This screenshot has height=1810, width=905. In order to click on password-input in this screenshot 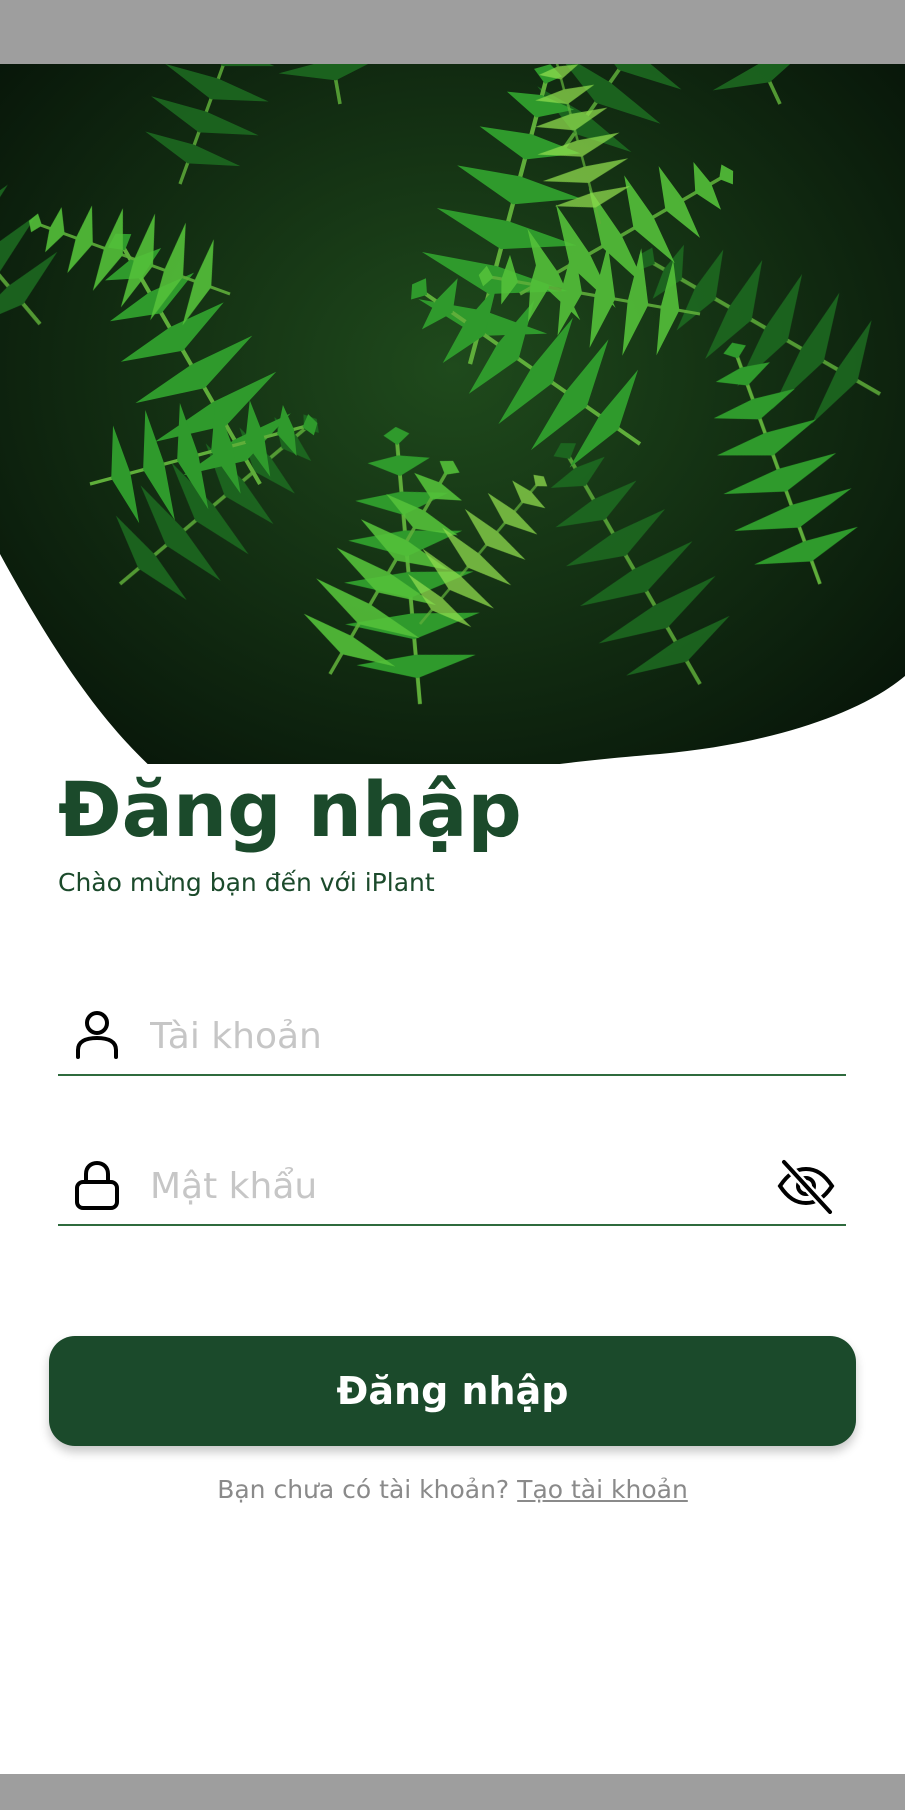, I will do `click(450, 1186)`.